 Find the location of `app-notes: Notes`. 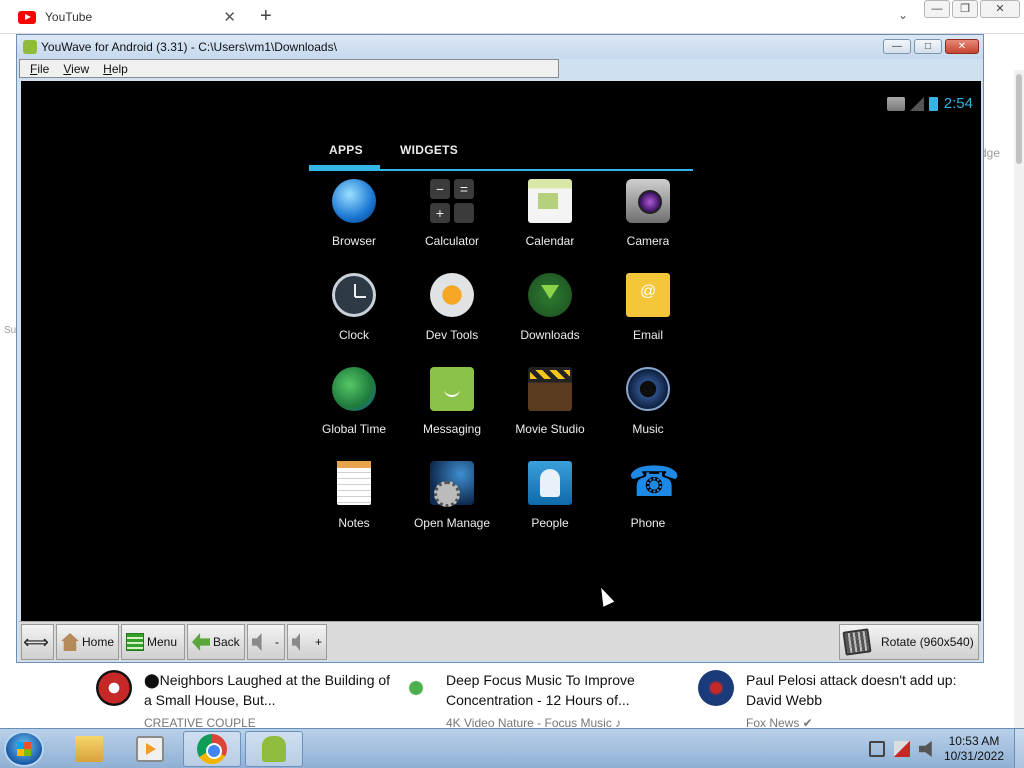

app-notes: Notes is located at coordinates (354, 508).